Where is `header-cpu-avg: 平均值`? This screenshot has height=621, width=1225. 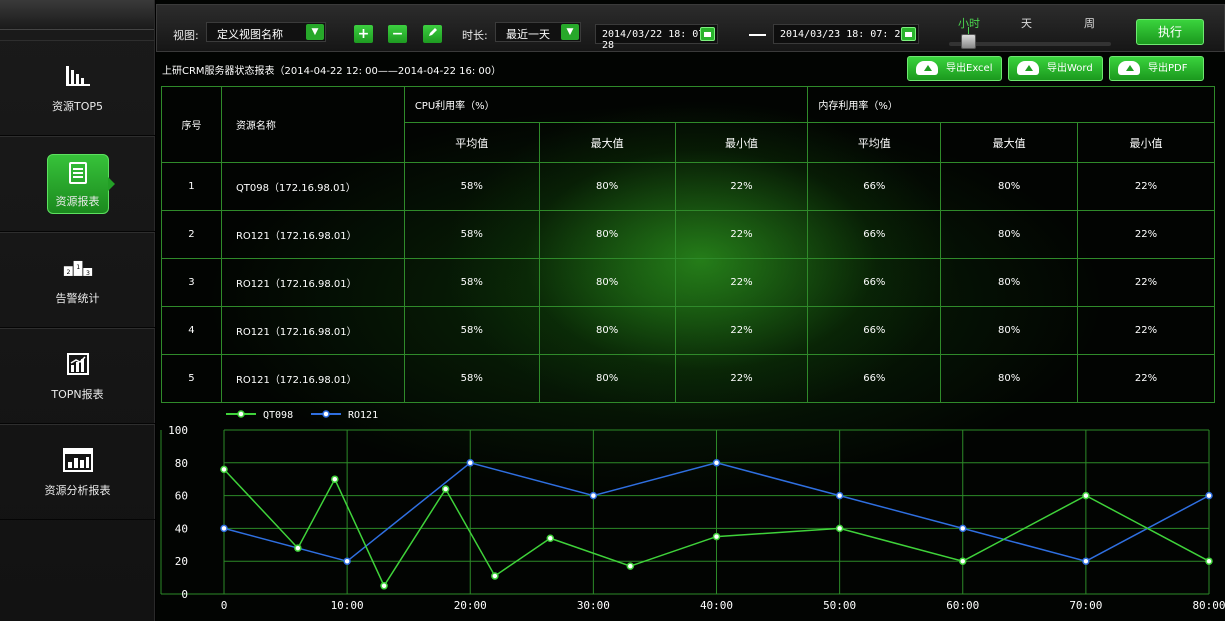
header-cpu-avg: 平均值 is located at coordinates (471, 142).